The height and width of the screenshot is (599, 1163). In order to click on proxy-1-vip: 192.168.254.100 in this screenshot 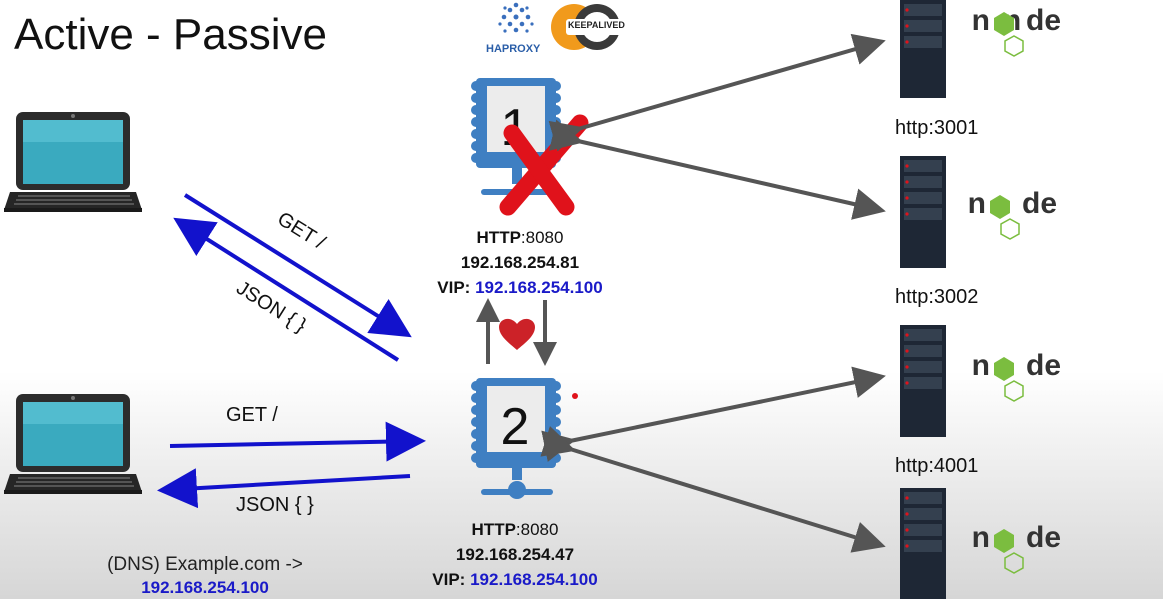, I will do `click(539, 287)`.